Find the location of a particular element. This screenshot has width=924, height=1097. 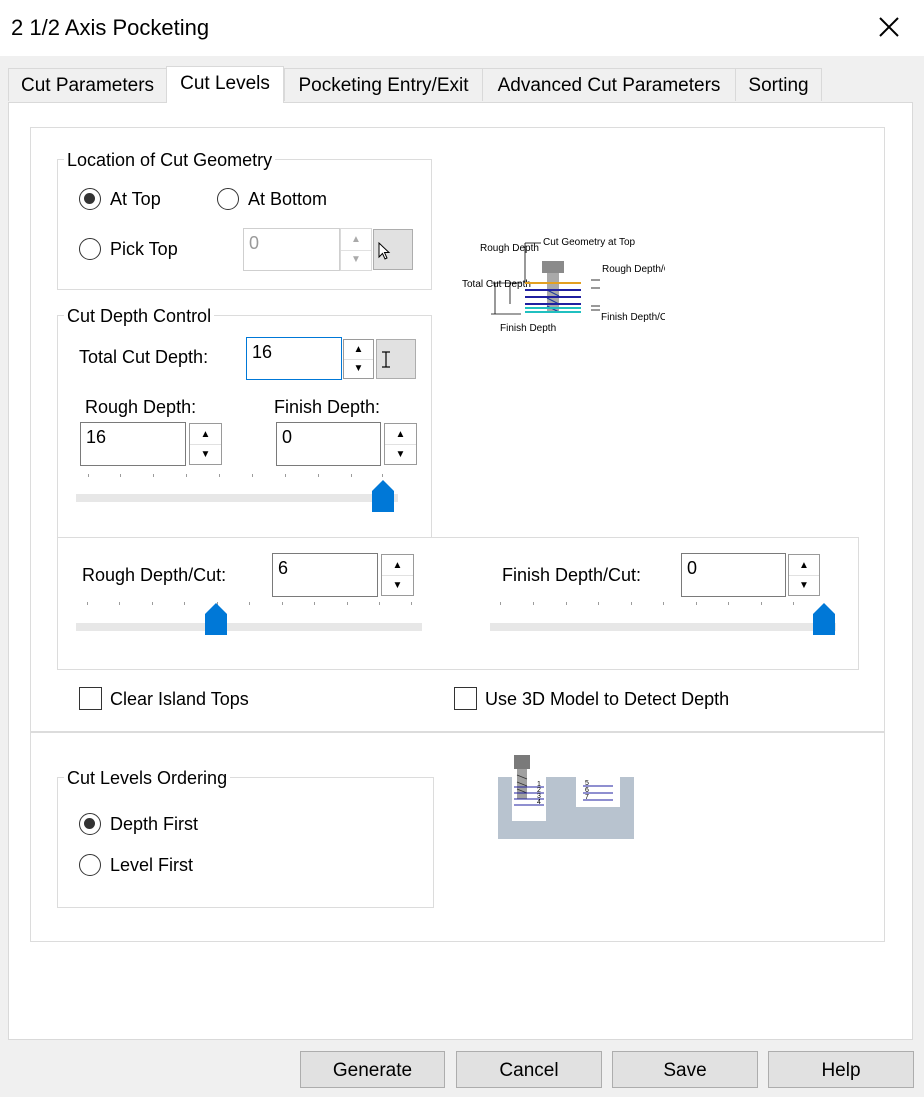

rough-depth-per-cut-slider is located at coordinates (249, 622).